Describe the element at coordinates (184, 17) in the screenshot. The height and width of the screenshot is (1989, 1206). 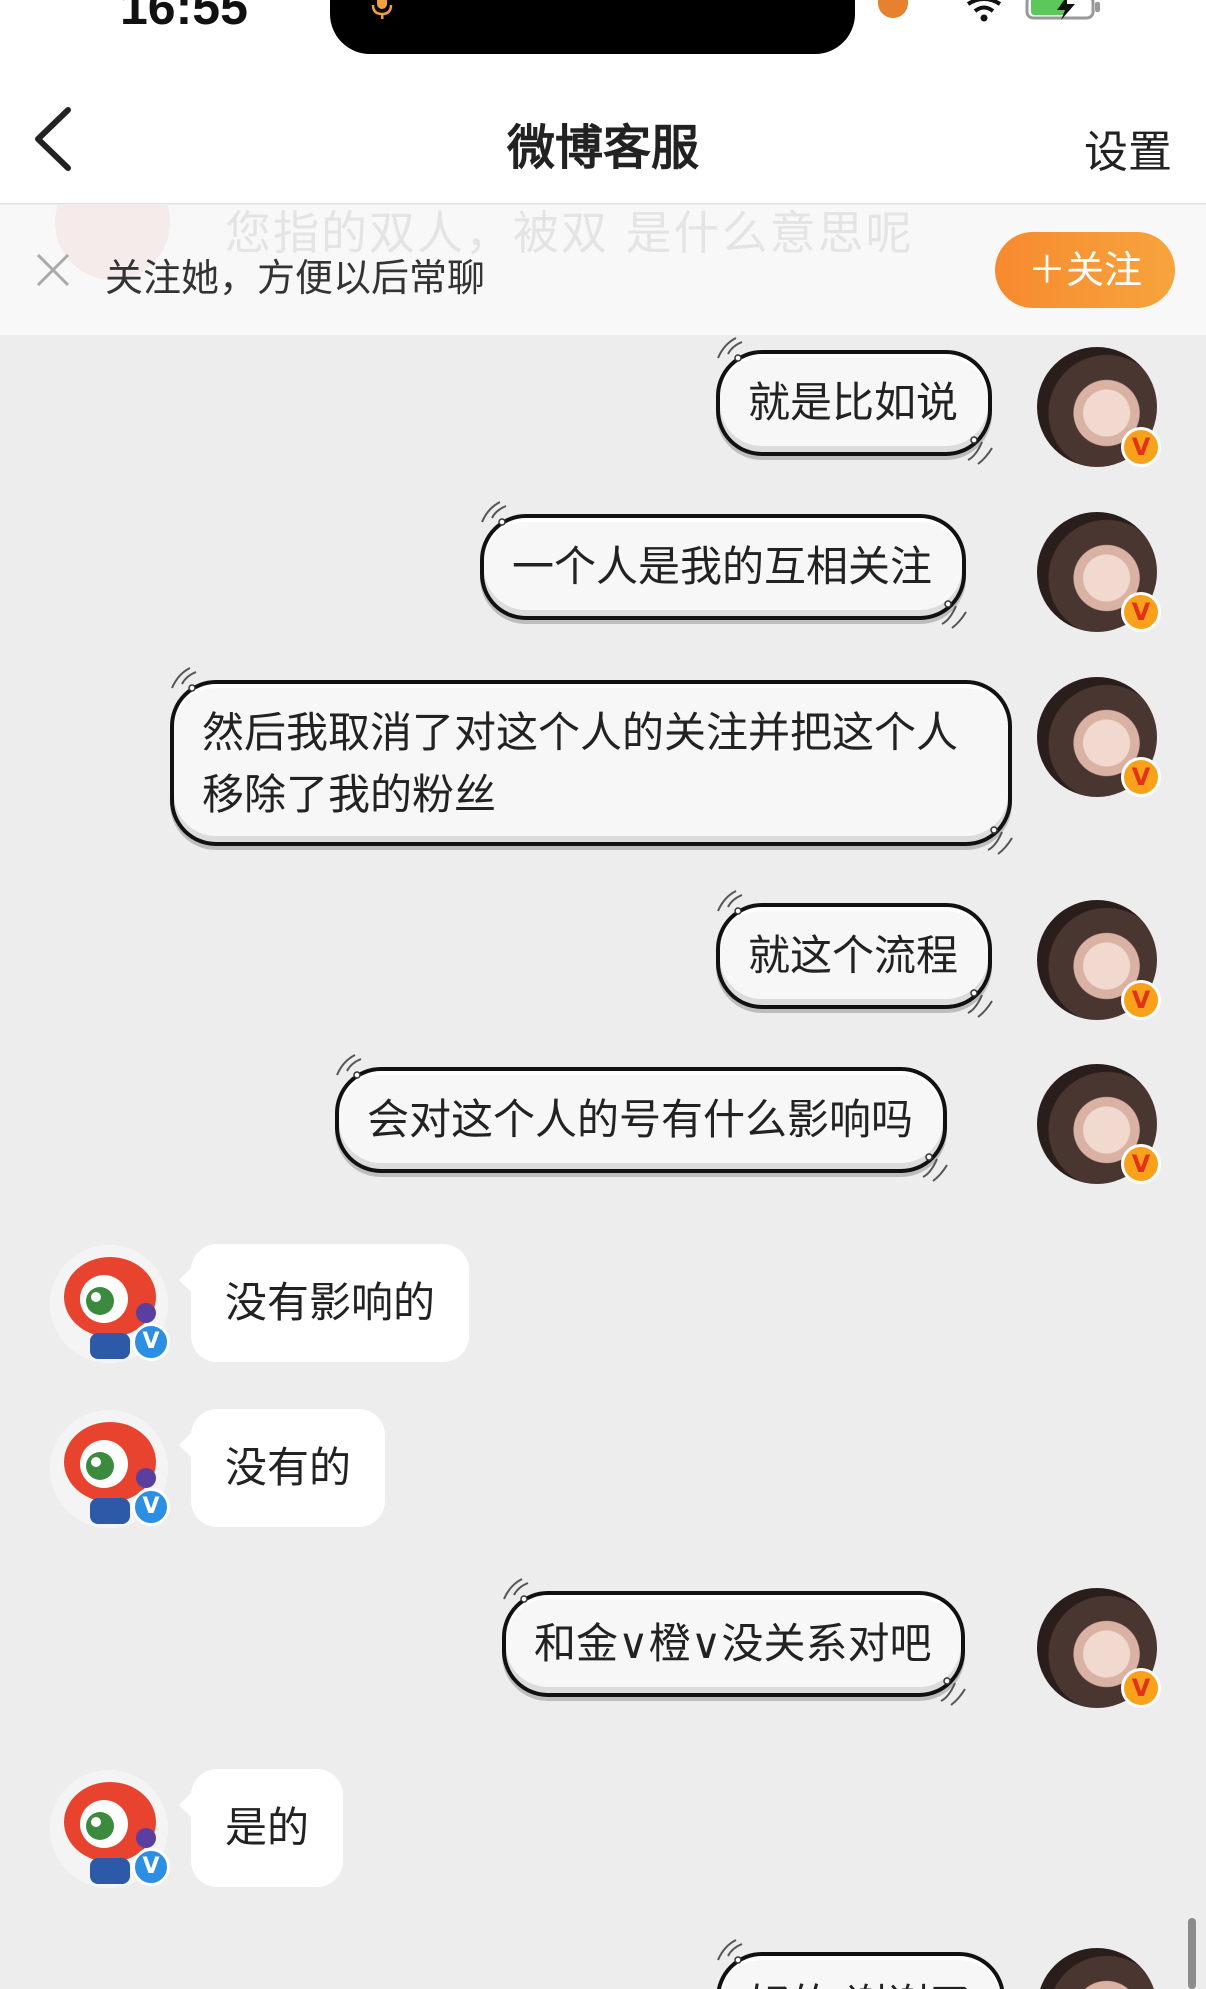
I see `status-time: 16:55` at that location.